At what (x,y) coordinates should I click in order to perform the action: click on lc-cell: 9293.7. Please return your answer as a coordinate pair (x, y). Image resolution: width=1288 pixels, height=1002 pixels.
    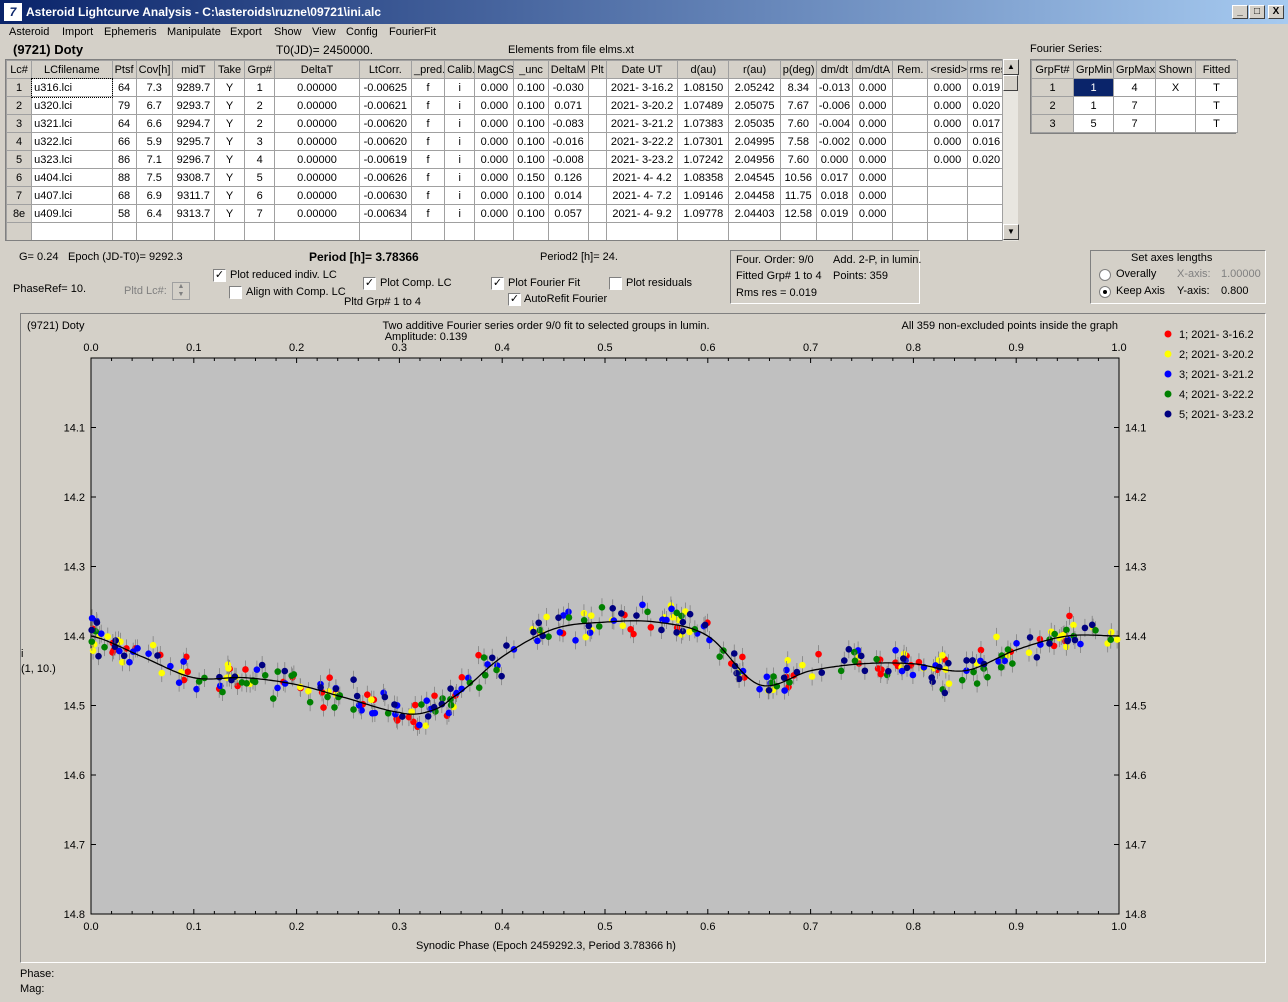
    Looking at the image, I should click on (193, 105).